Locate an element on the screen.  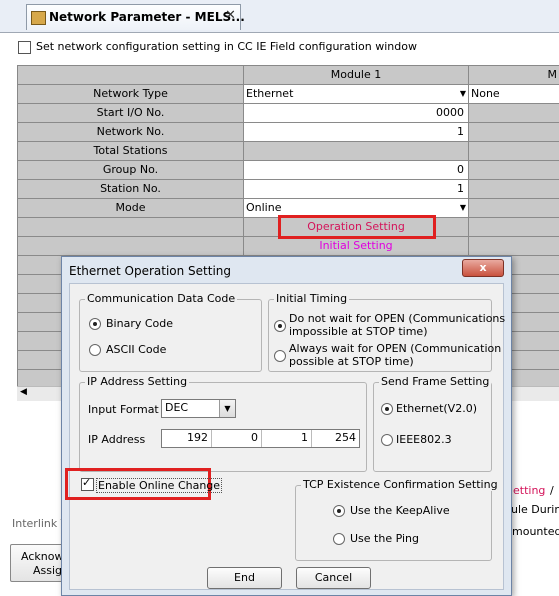
config-window-checkbox is located at coordinates (24, 47).